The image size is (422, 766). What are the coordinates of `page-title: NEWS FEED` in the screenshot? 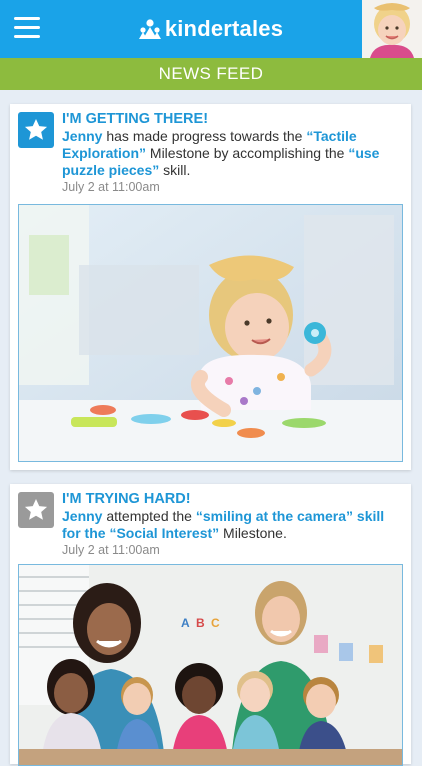 It's located at (211, 73).